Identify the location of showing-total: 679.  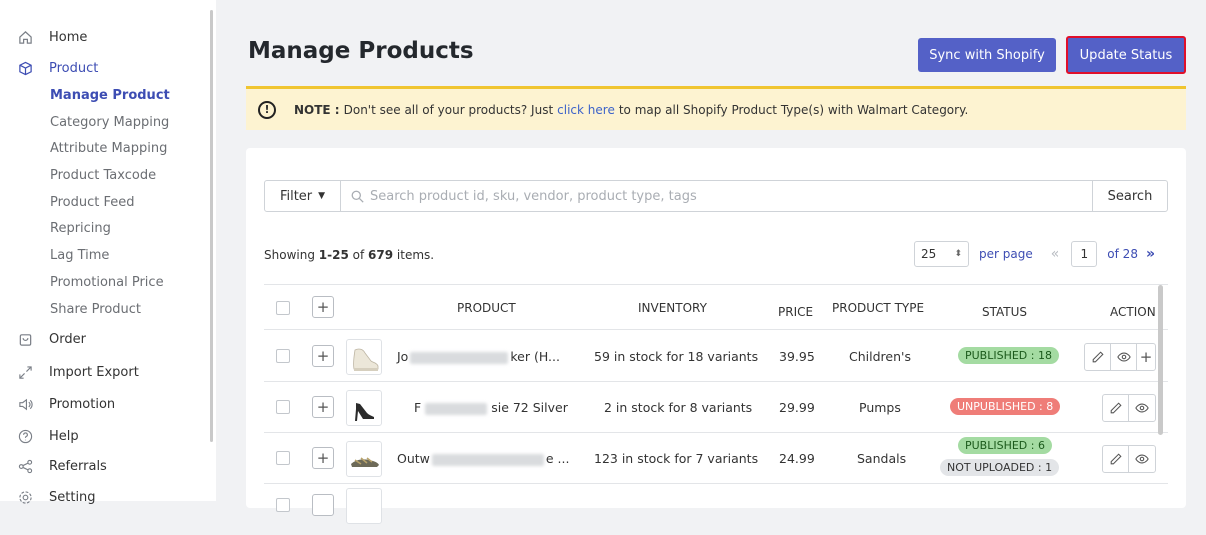
(381, 255).